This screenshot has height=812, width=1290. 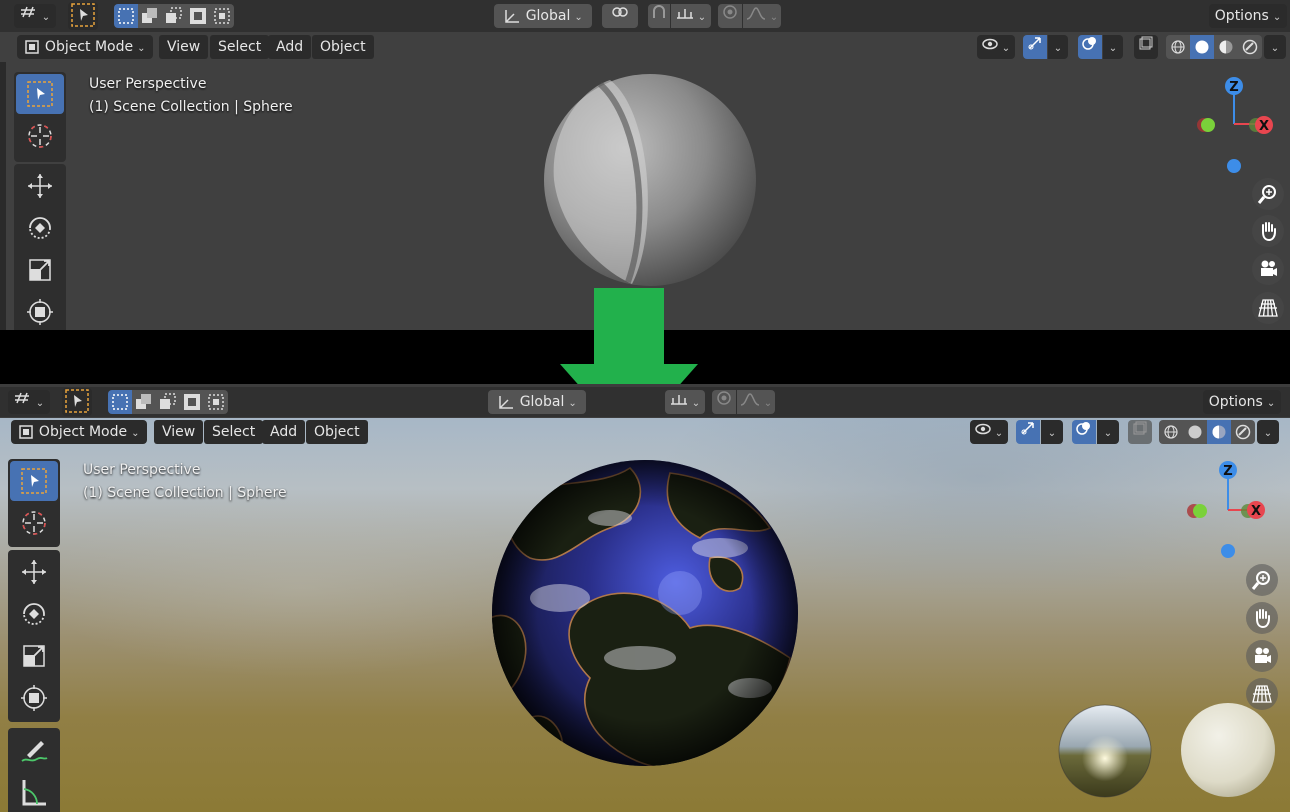 What do you see at coordinates (678, 400) in the screenshot?
I see `snap-increment-icon` at bounding box center [678, 400].